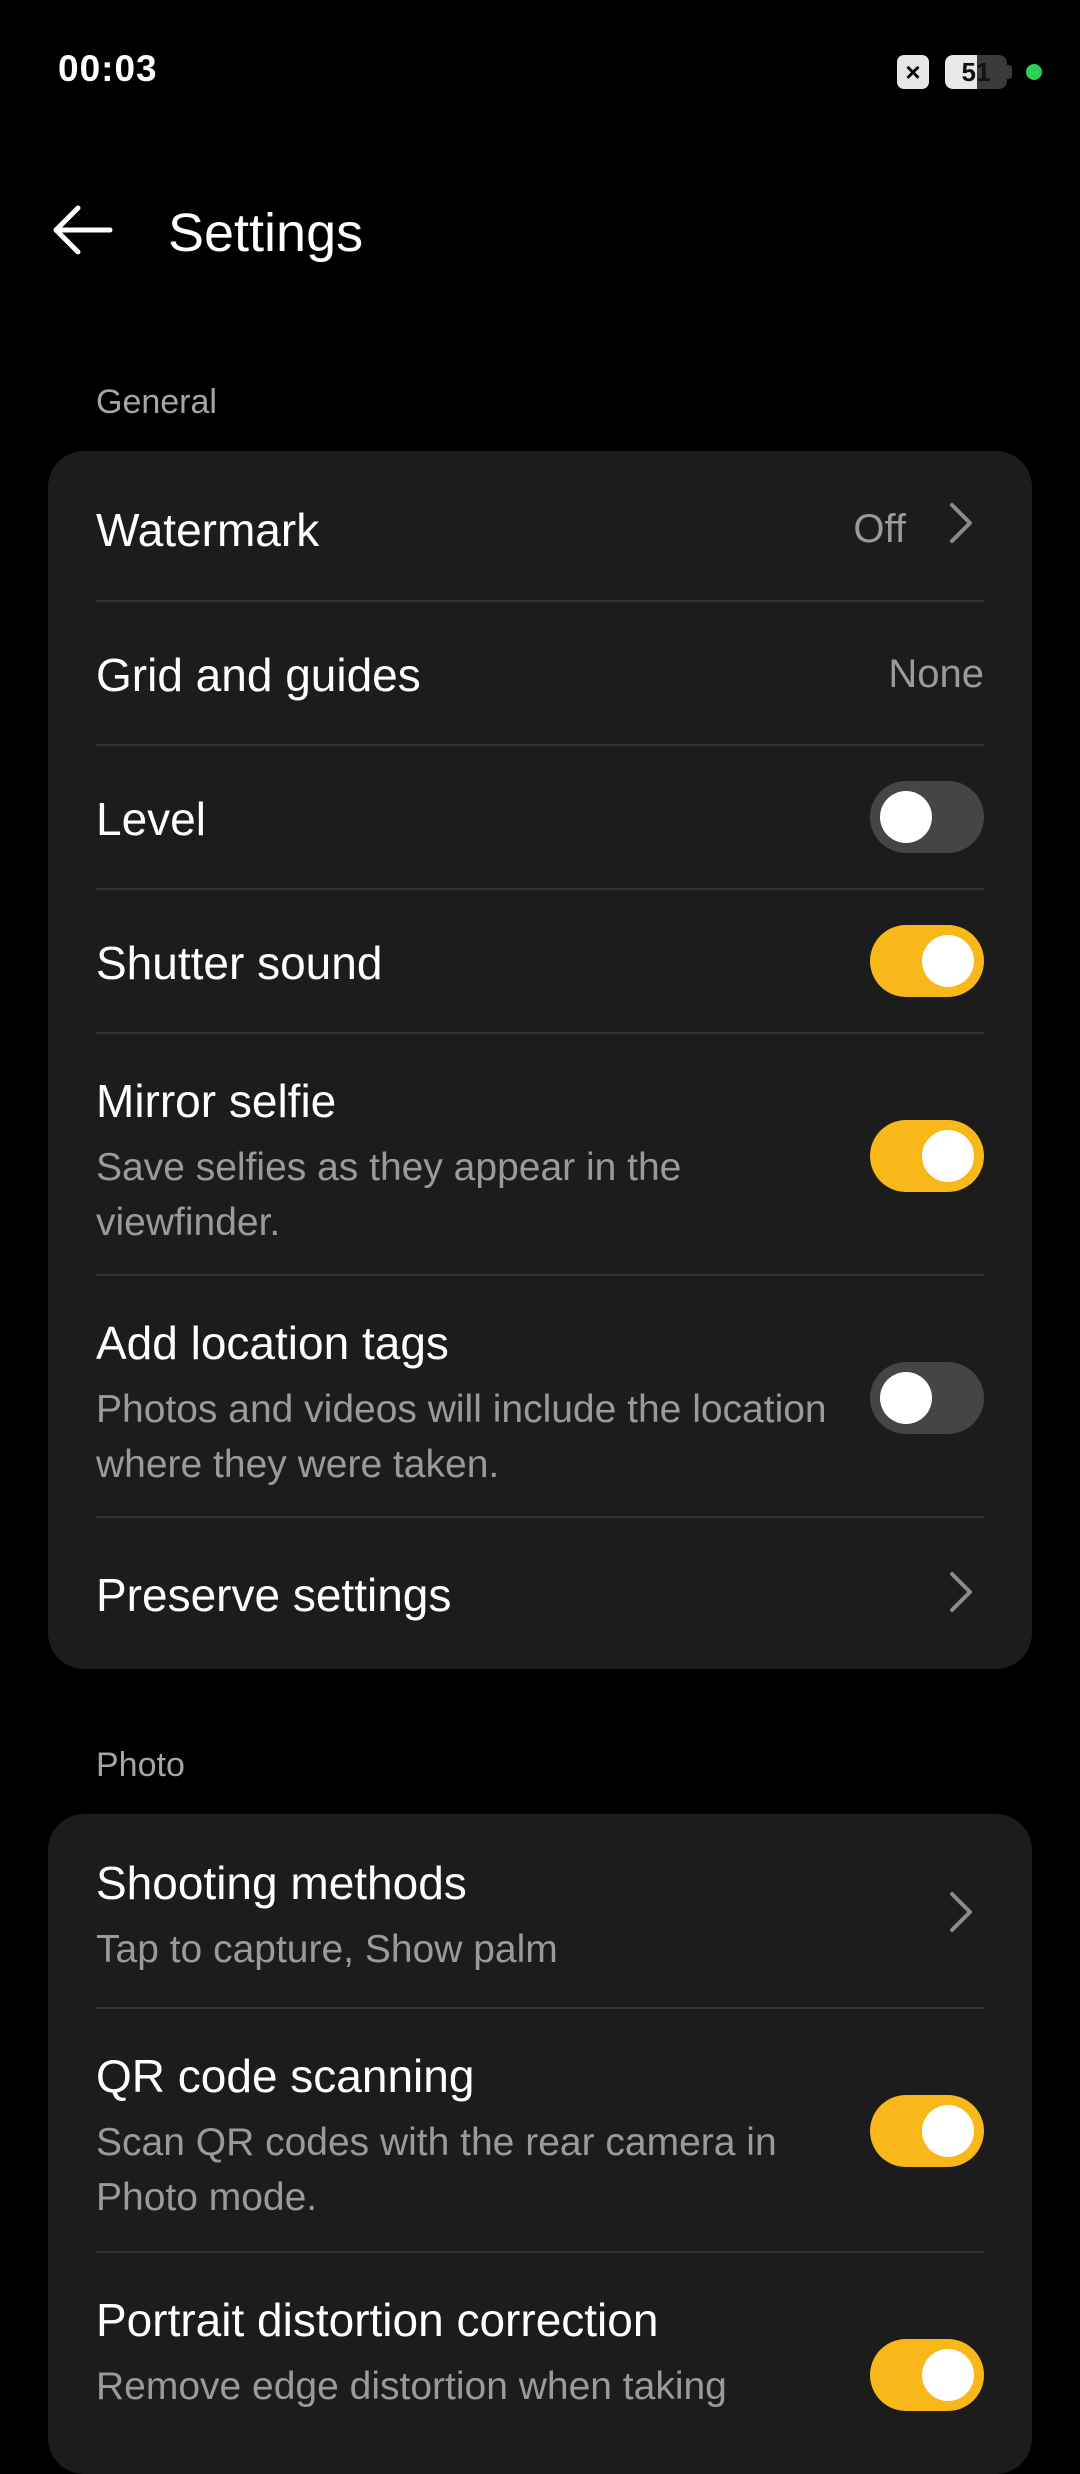 This screenshot has width=1080, height=2474. I want to click on battery-level: 51, so click(976, 72).